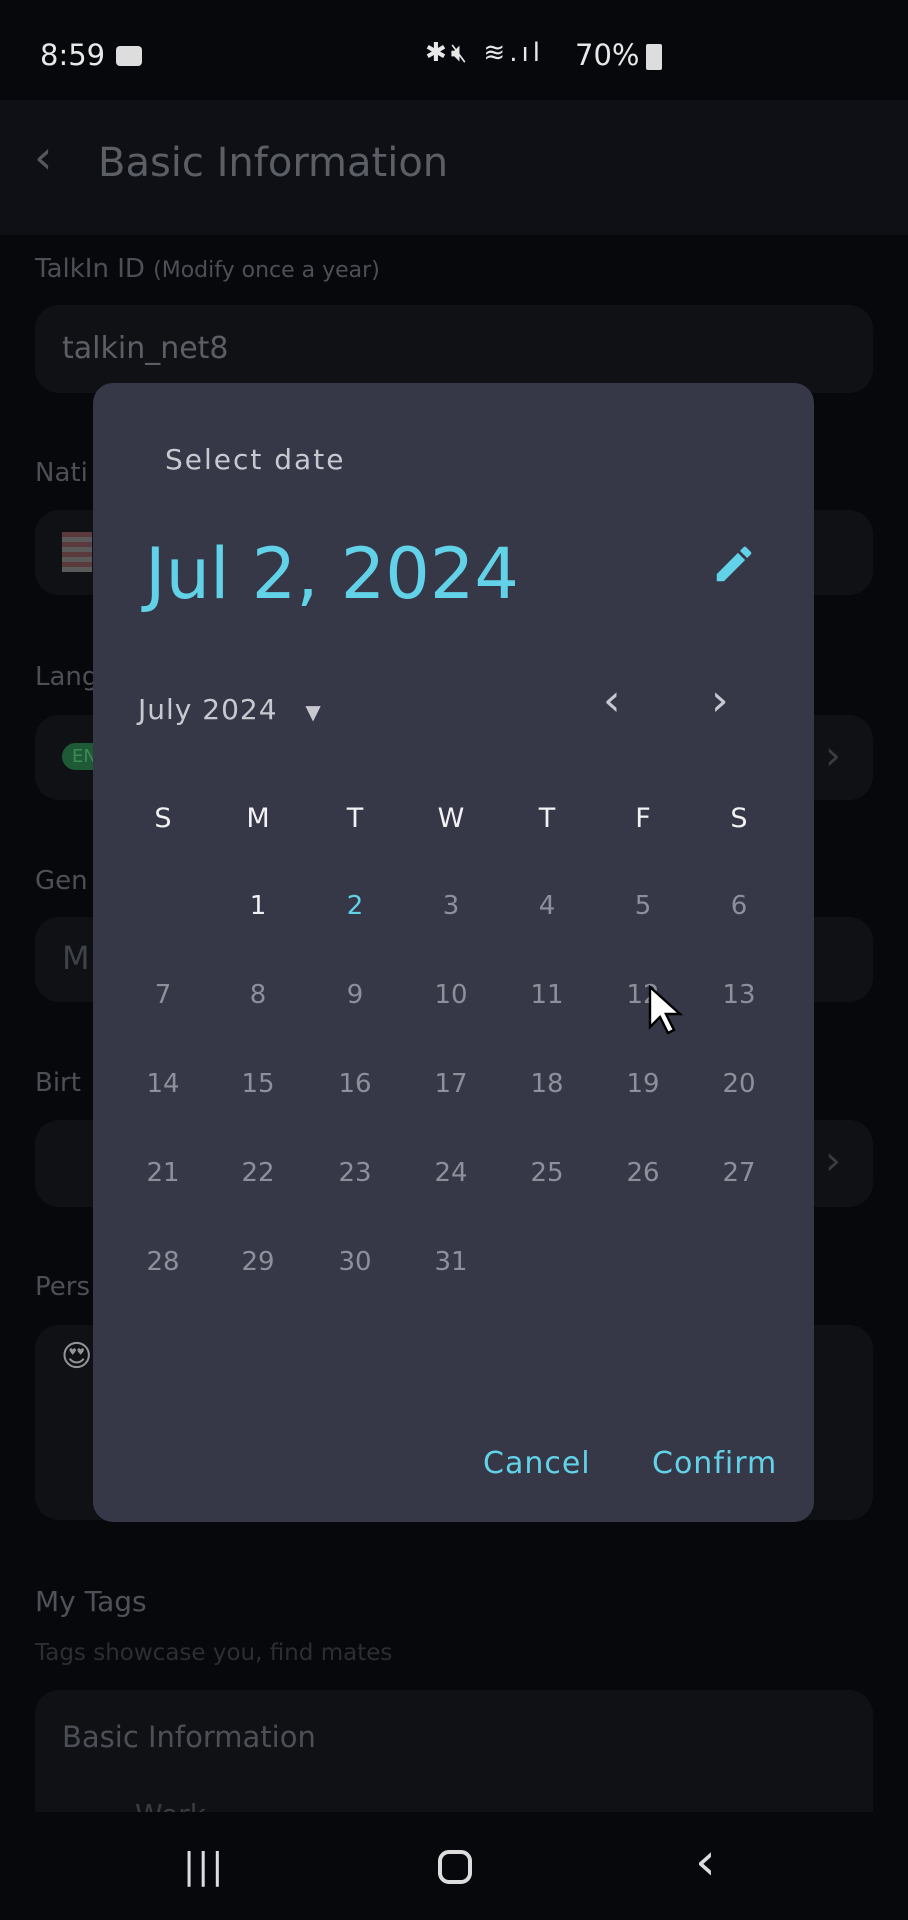  What do you see at coordinates (537, 1463) in the screenshot?
I see `cancel-button: Cancel` at bounding box center [537, 1463].